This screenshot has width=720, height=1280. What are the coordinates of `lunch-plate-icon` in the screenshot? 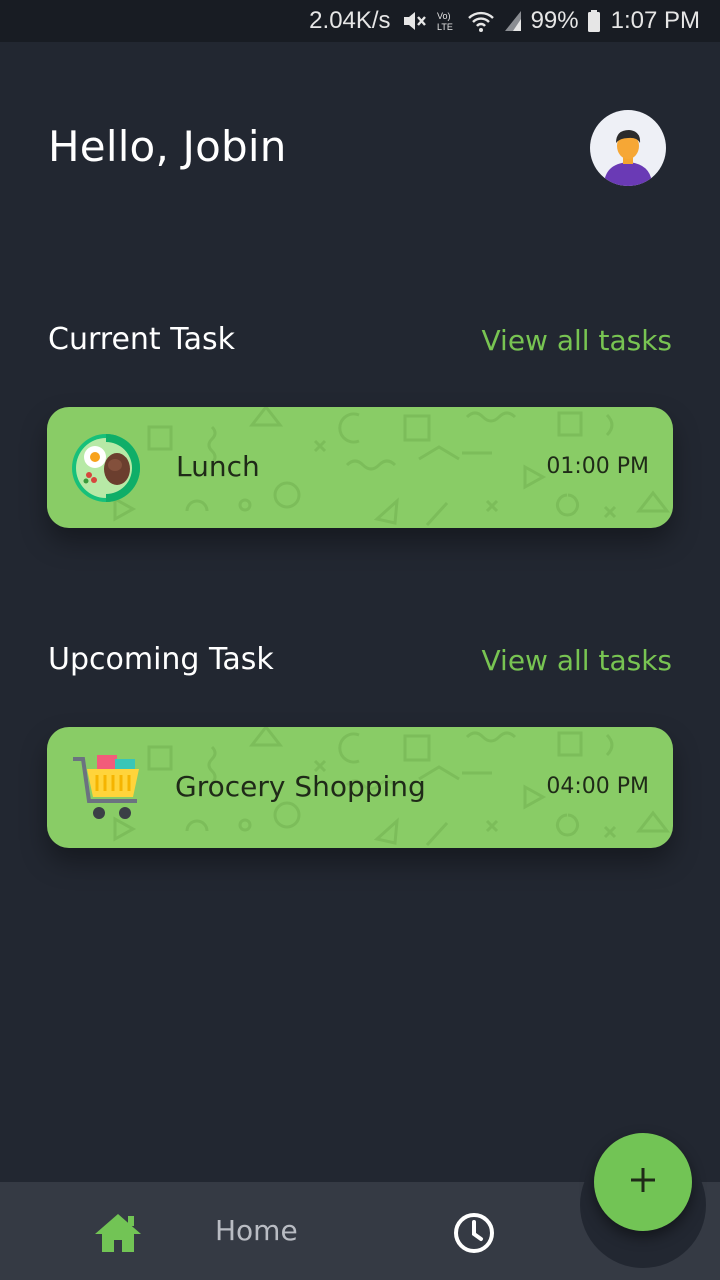 It's located at (106, 468).